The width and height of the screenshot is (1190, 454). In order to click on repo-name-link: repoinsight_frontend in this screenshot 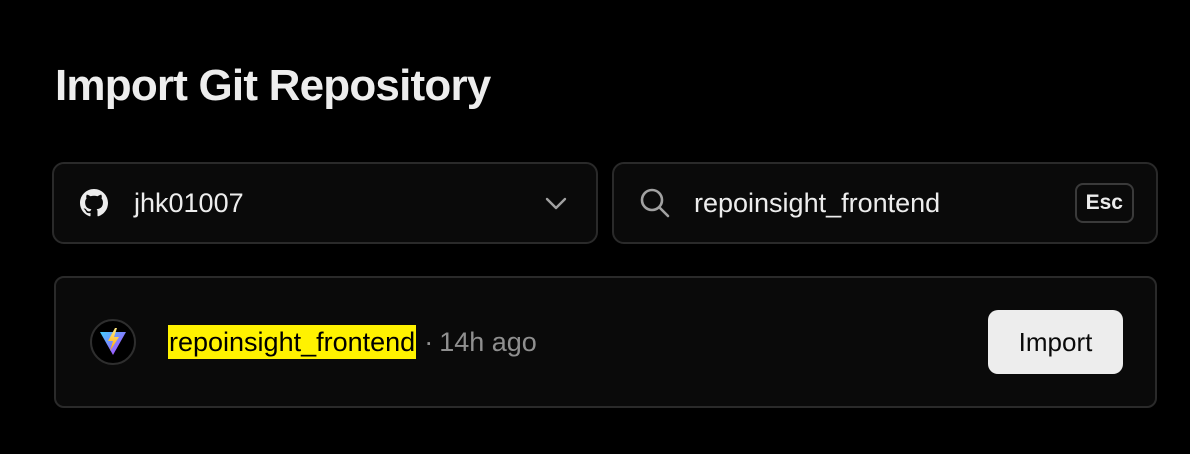, I will do `click(292, 342)`.